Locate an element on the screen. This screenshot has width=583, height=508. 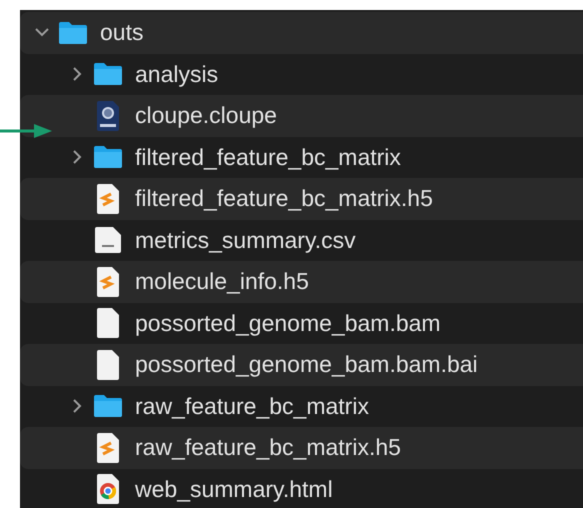
browser-file-icon is located at coordinates (108, 489).